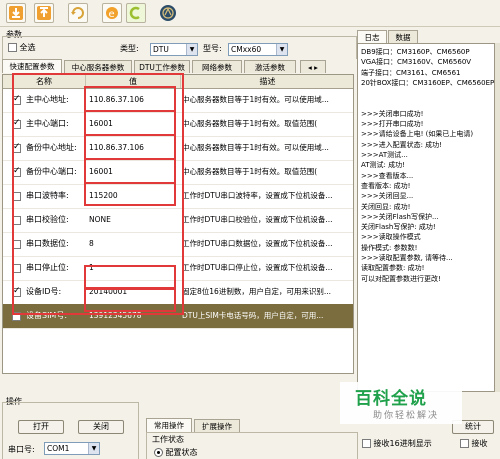 The height and width of the screenshot is (459, 500). I want to click on connect-icon, so click(136, 13).